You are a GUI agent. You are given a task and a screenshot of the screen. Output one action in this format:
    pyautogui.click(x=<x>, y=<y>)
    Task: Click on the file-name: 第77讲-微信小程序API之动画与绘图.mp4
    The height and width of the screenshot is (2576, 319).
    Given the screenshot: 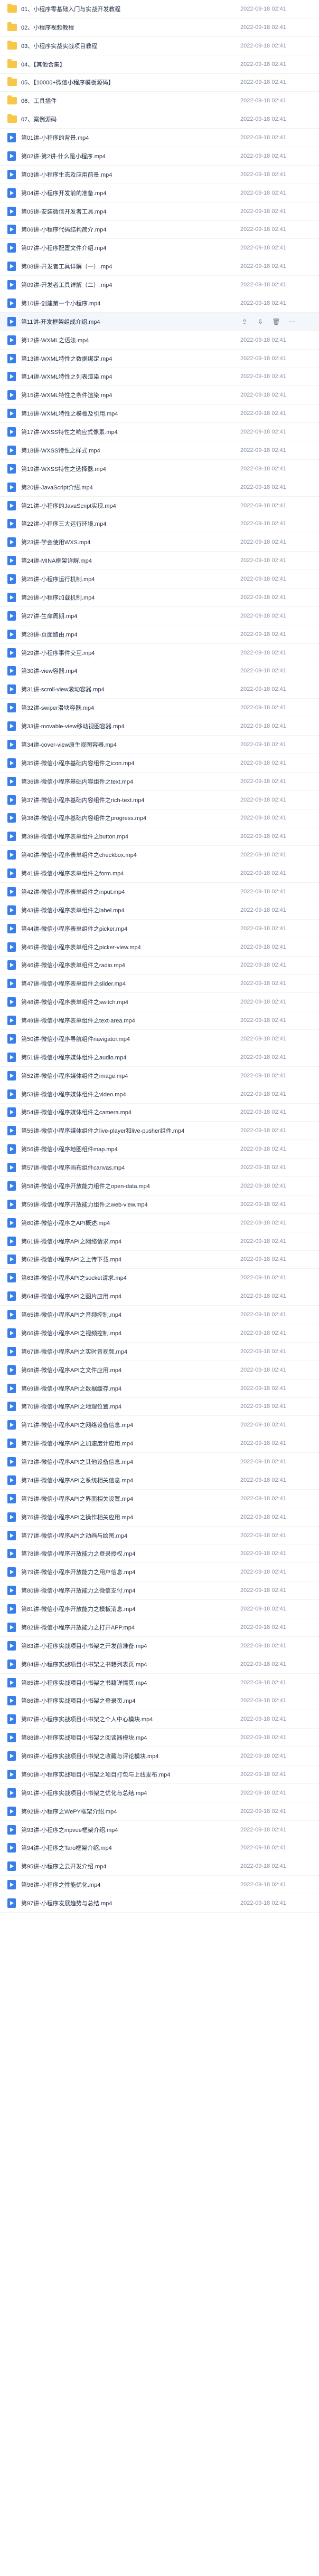 What is the action you would take?
    pyautogui.click(x=74, y=1535)
    